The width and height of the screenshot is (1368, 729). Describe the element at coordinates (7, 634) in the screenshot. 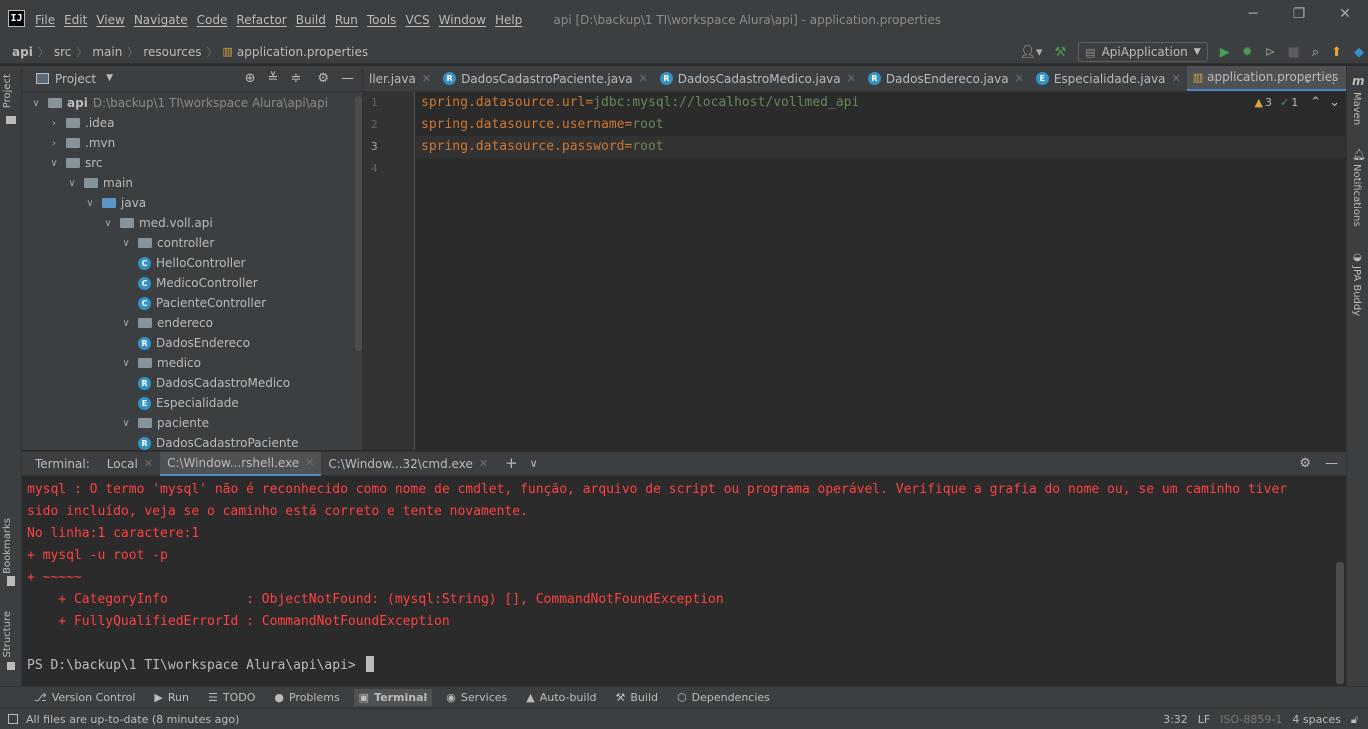

I see `structure-stripe-tab: Structure` at that location.